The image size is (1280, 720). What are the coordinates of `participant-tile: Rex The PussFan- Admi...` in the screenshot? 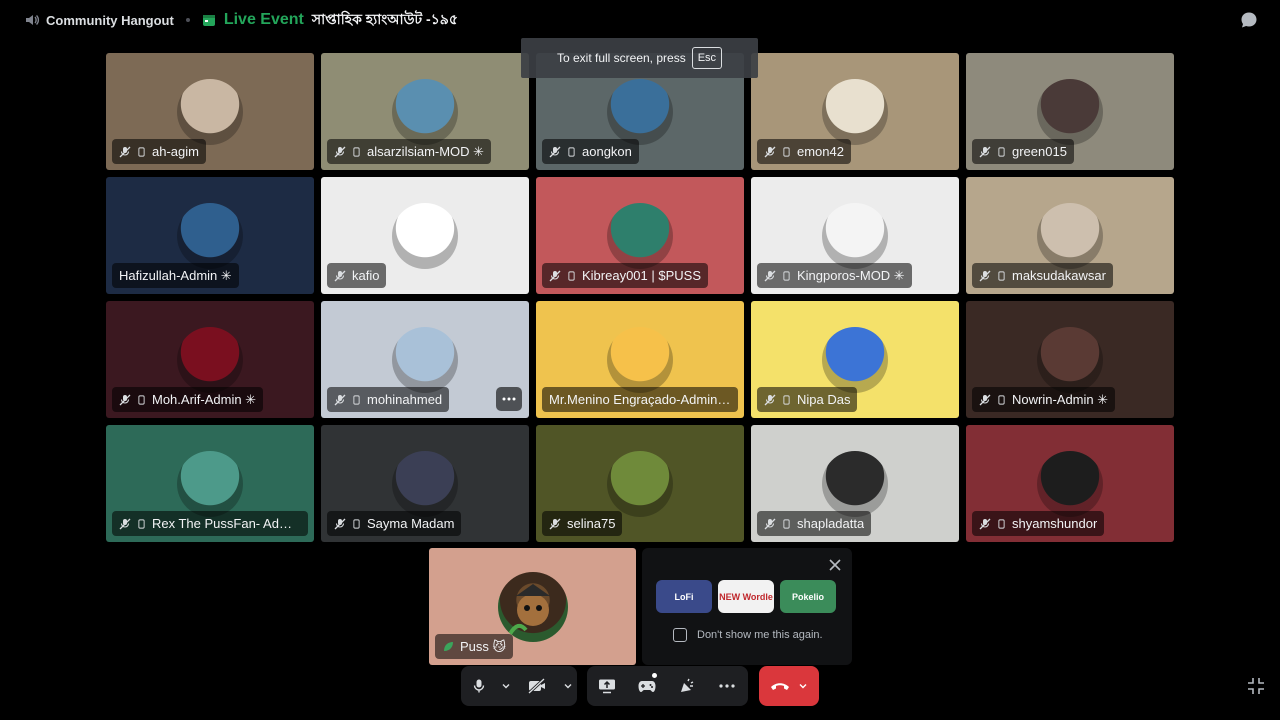 It's located at (210, 483).